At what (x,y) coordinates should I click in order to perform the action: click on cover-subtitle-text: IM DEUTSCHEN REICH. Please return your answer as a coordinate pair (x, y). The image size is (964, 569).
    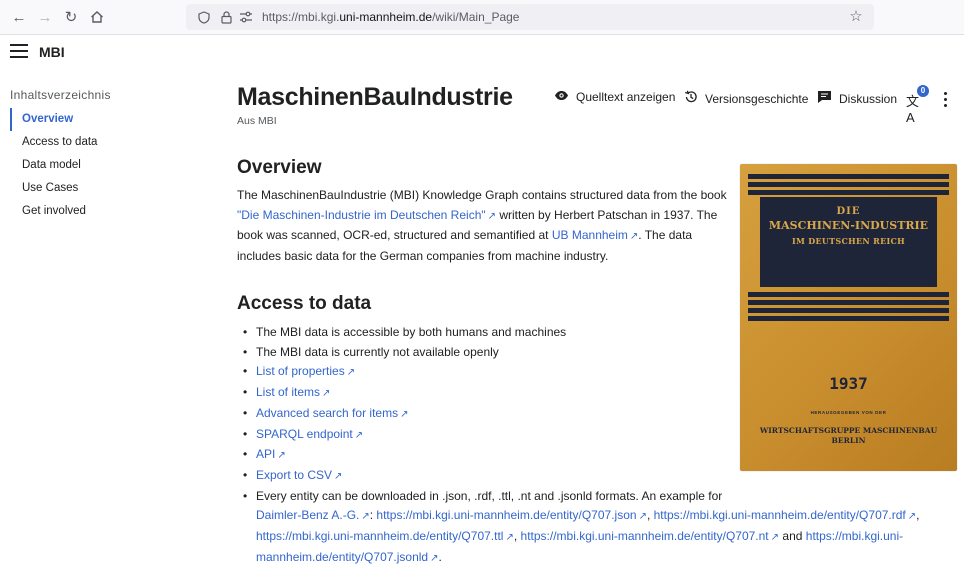
    Looking at the image, I should click on (848, 241).